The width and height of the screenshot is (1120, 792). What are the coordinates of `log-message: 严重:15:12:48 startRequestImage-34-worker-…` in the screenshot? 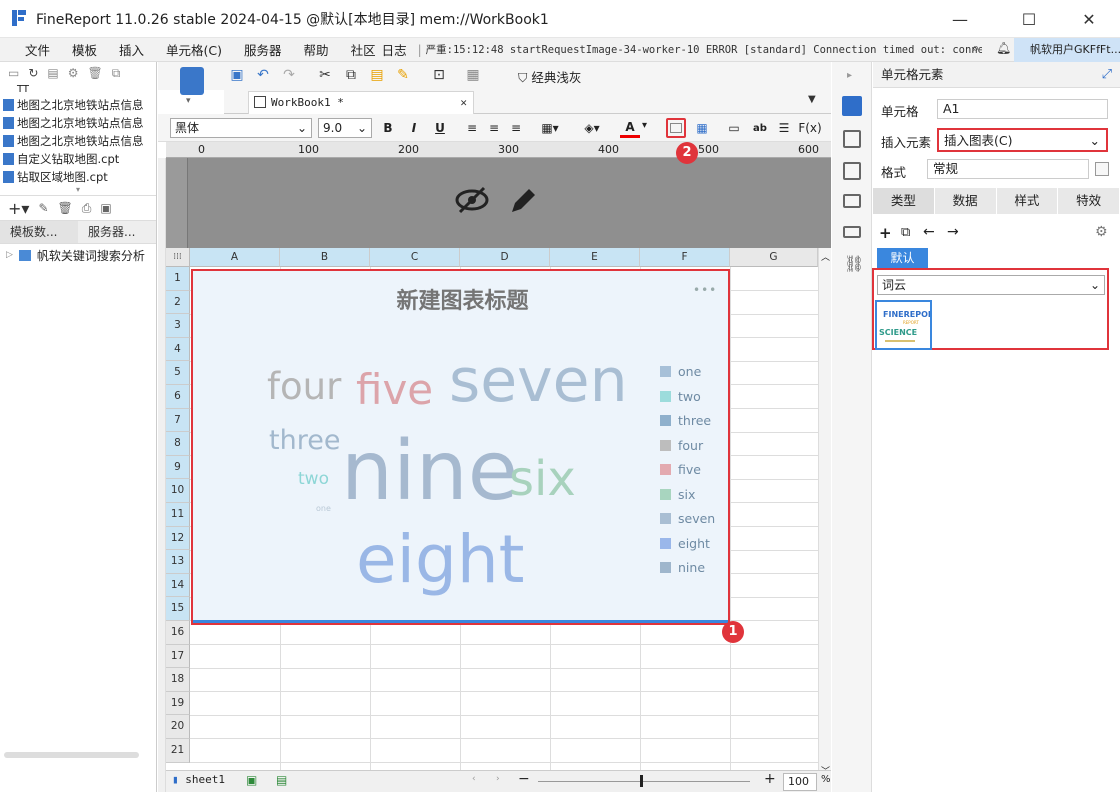 It's located at (704, 49).